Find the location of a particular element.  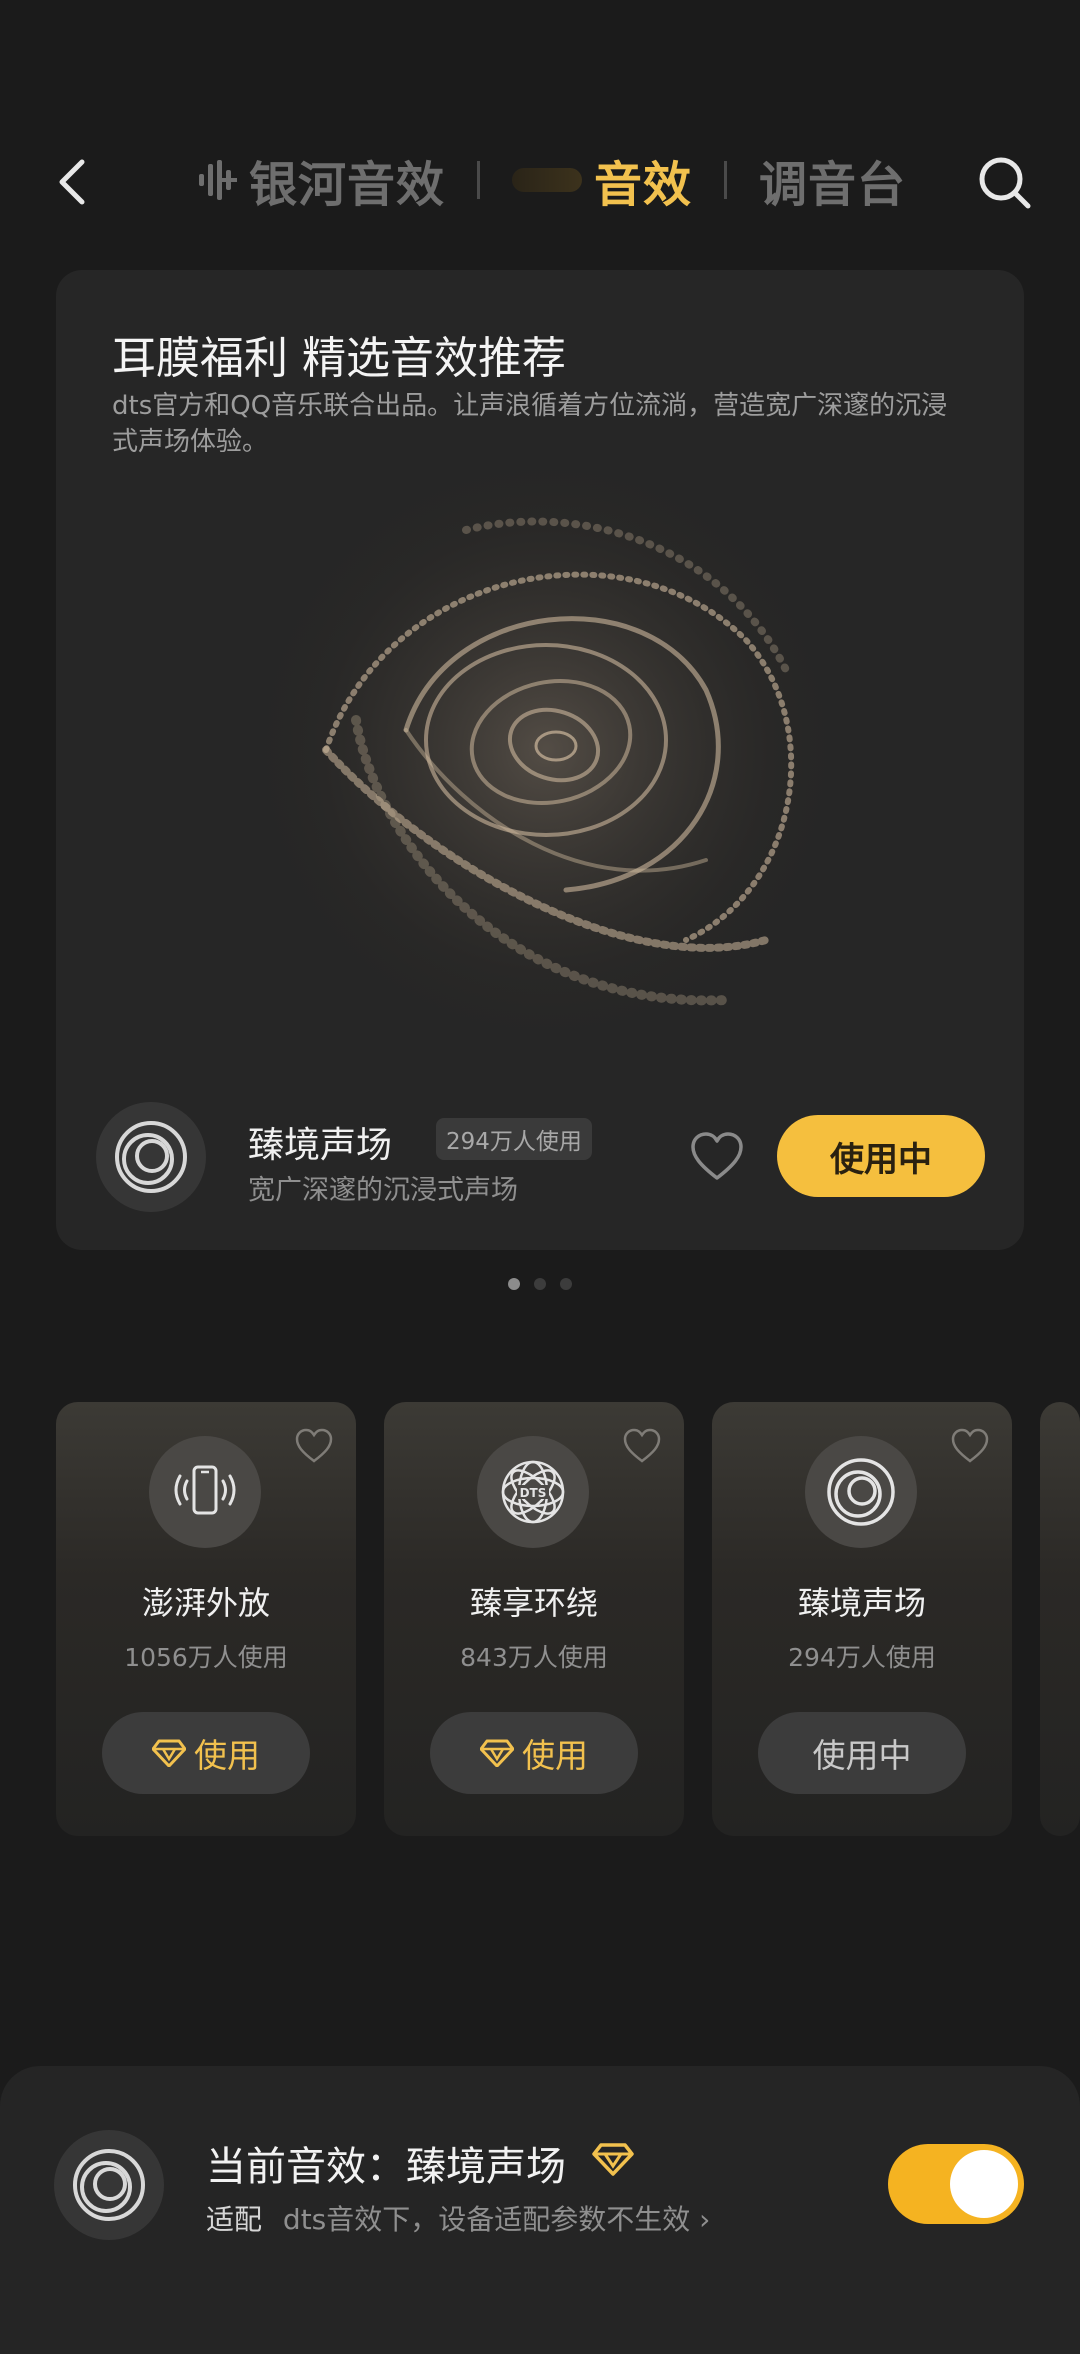

usage-count: 1056万人使用 is located at coordinates (206, 1657).